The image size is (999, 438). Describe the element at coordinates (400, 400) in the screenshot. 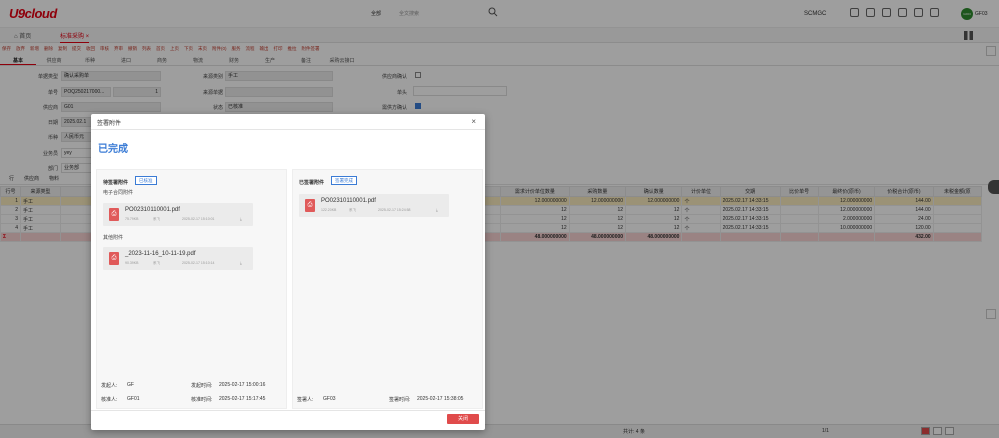

I see `sign-time-label: 签署时间:` at that location.